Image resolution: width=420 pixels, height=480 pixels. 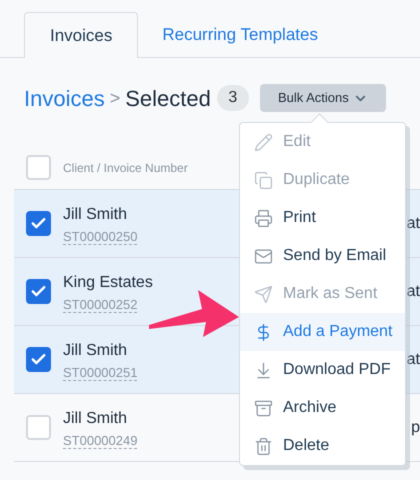 I want to click on trash-icon, so click(x=263, y=446).